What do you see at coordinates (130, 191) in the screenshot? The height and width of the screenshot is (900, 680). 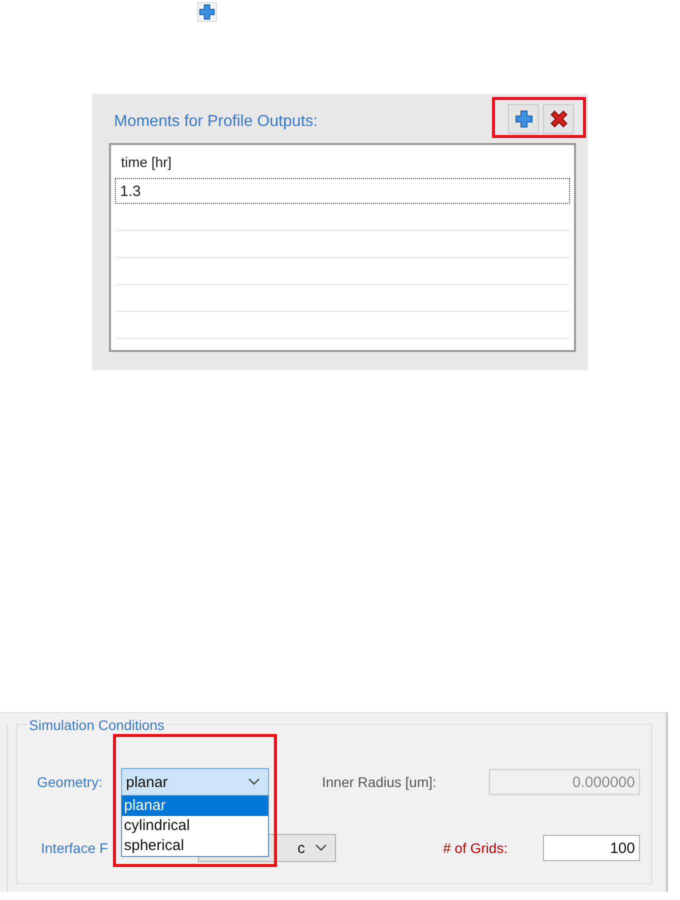 I see `table-cell: 1.3` at bounding box center [130, 191].